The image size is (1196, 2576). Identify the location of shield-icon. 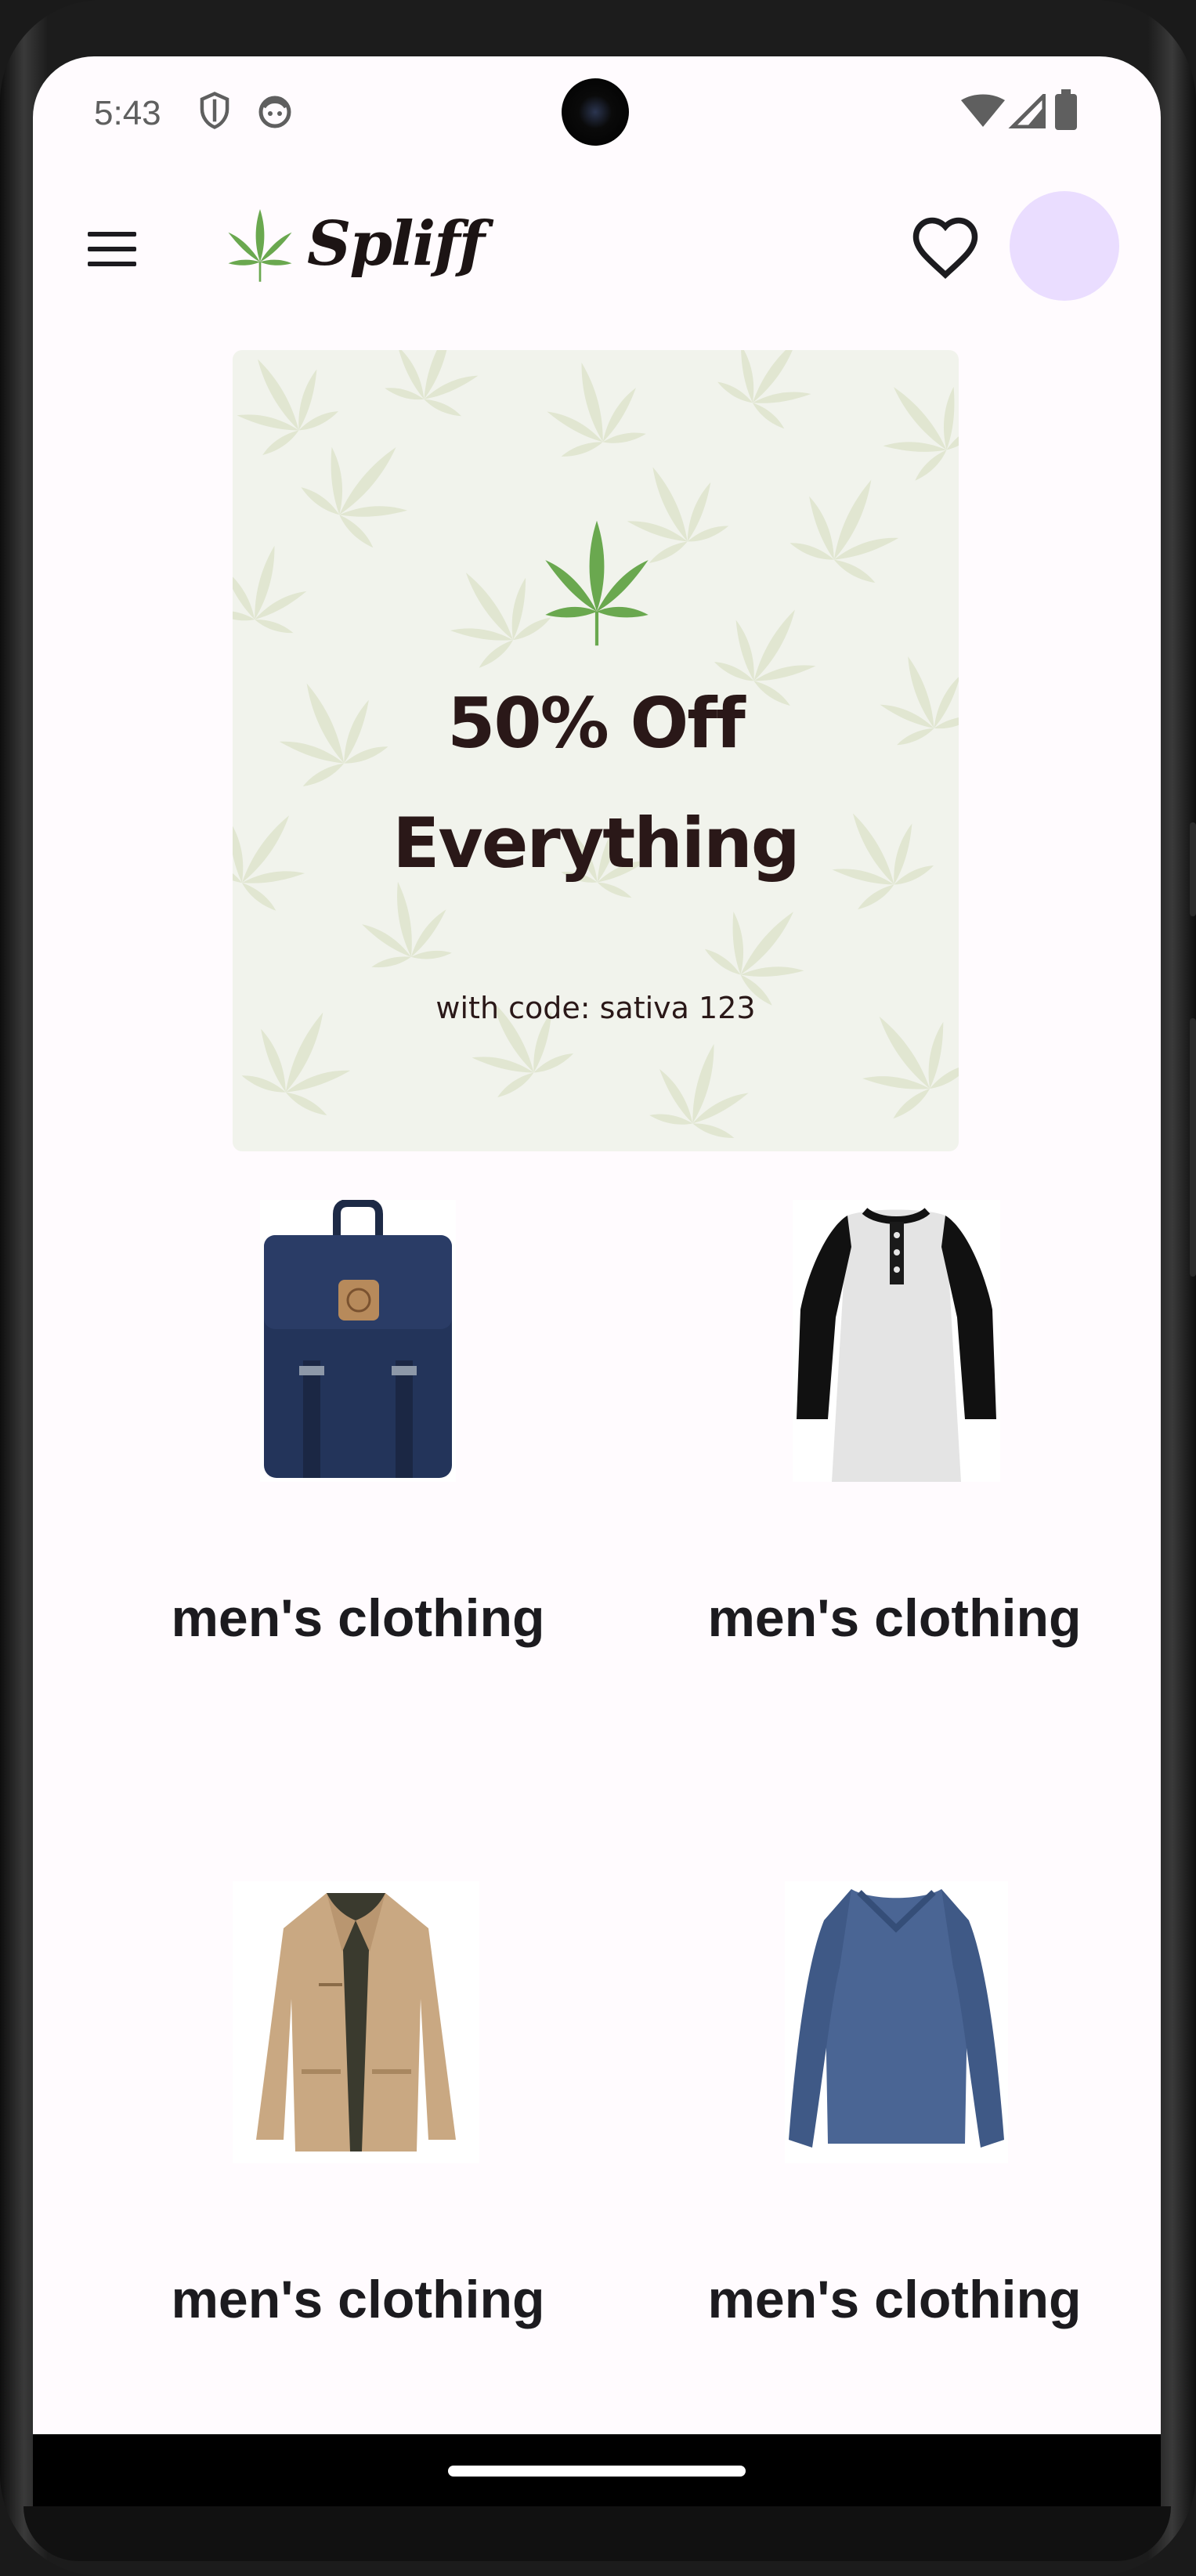
(214, 110).